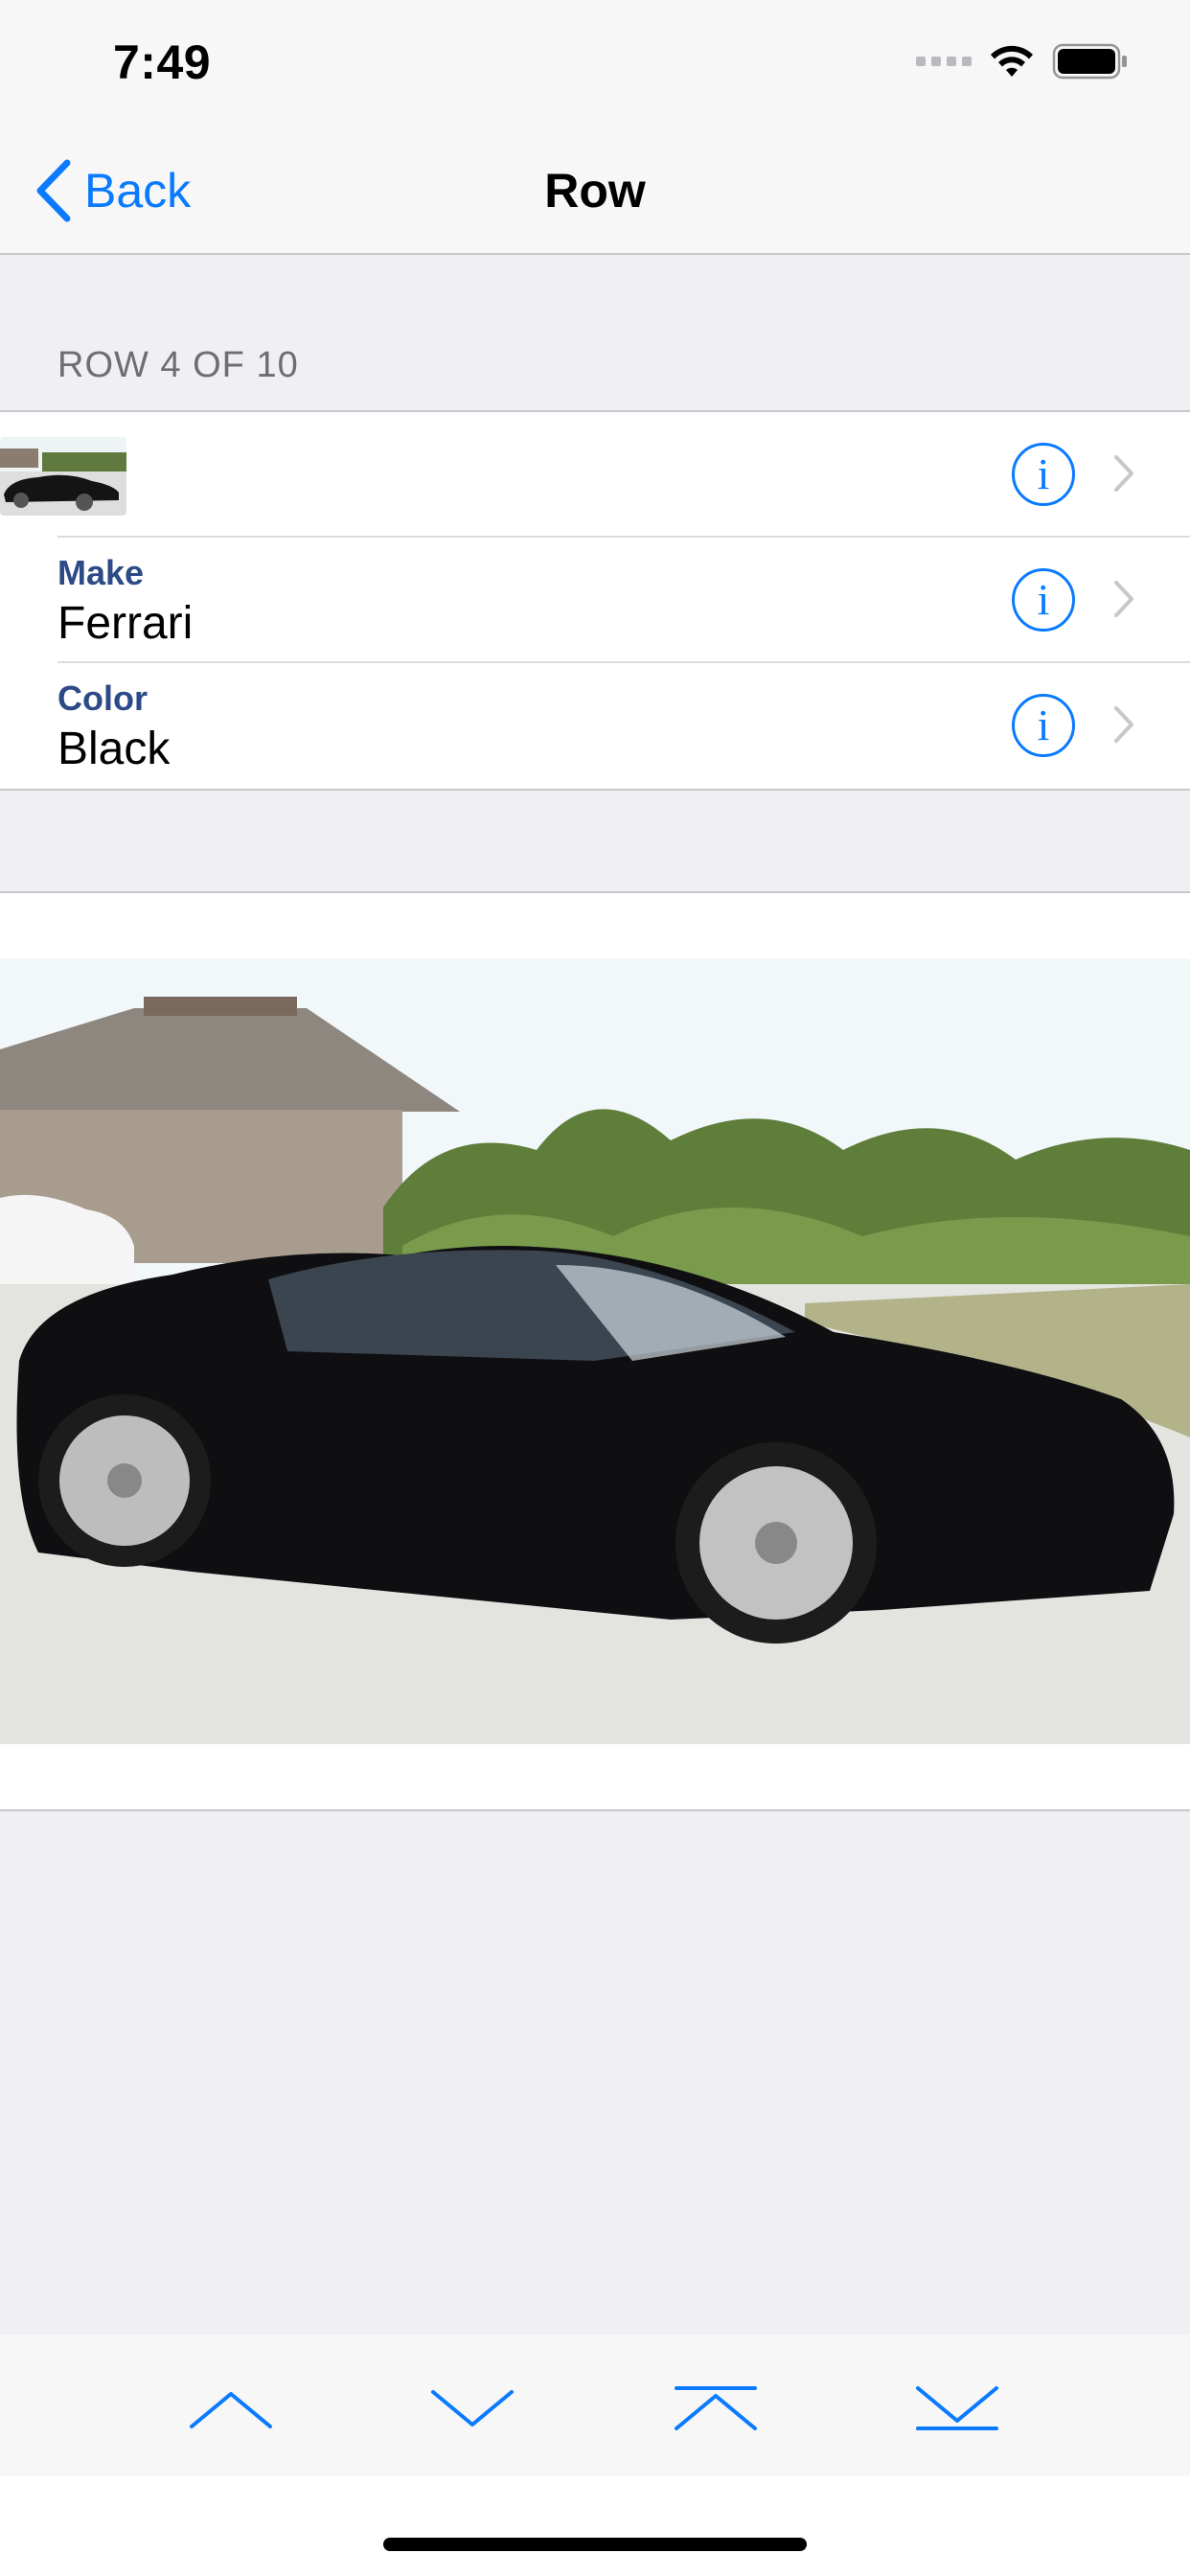 The height and width of the screenshot is (2576, 1190). I want to click on table-row-color: Color Black i, so click(595, 726).